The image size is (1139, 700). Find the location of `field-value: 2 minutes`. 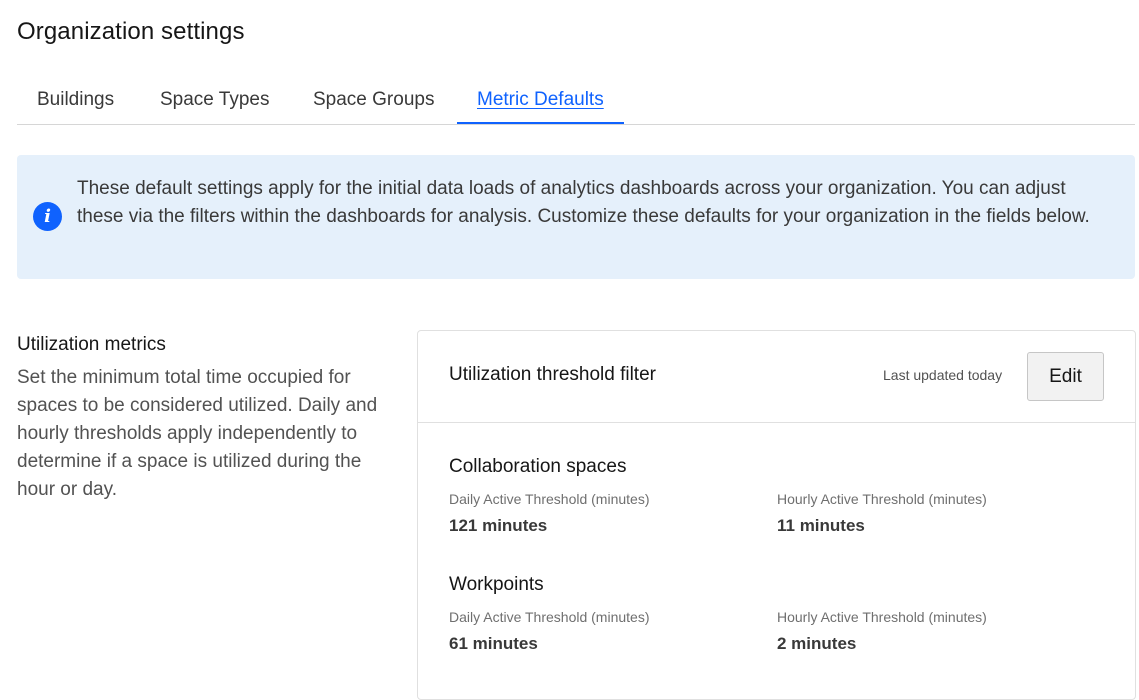

field-value: 2 minutes is located at coordinates (817, 643).